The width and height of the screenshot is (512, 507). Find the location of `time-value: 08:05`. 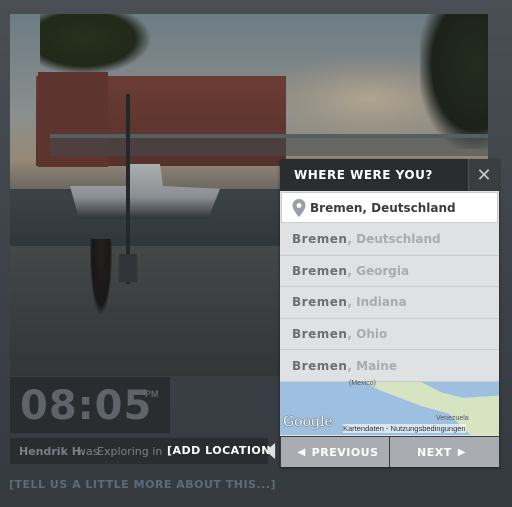

time-value: 08:05 is located at coordinates (86, 406).